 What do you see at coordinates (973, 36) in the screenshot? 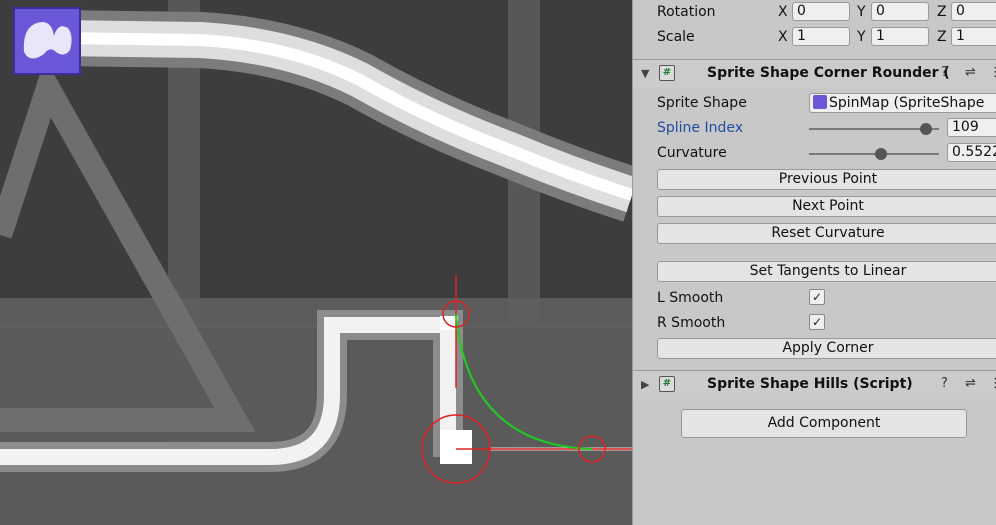
I see `scale-z-field: 1` at bounding box center [973, 36].